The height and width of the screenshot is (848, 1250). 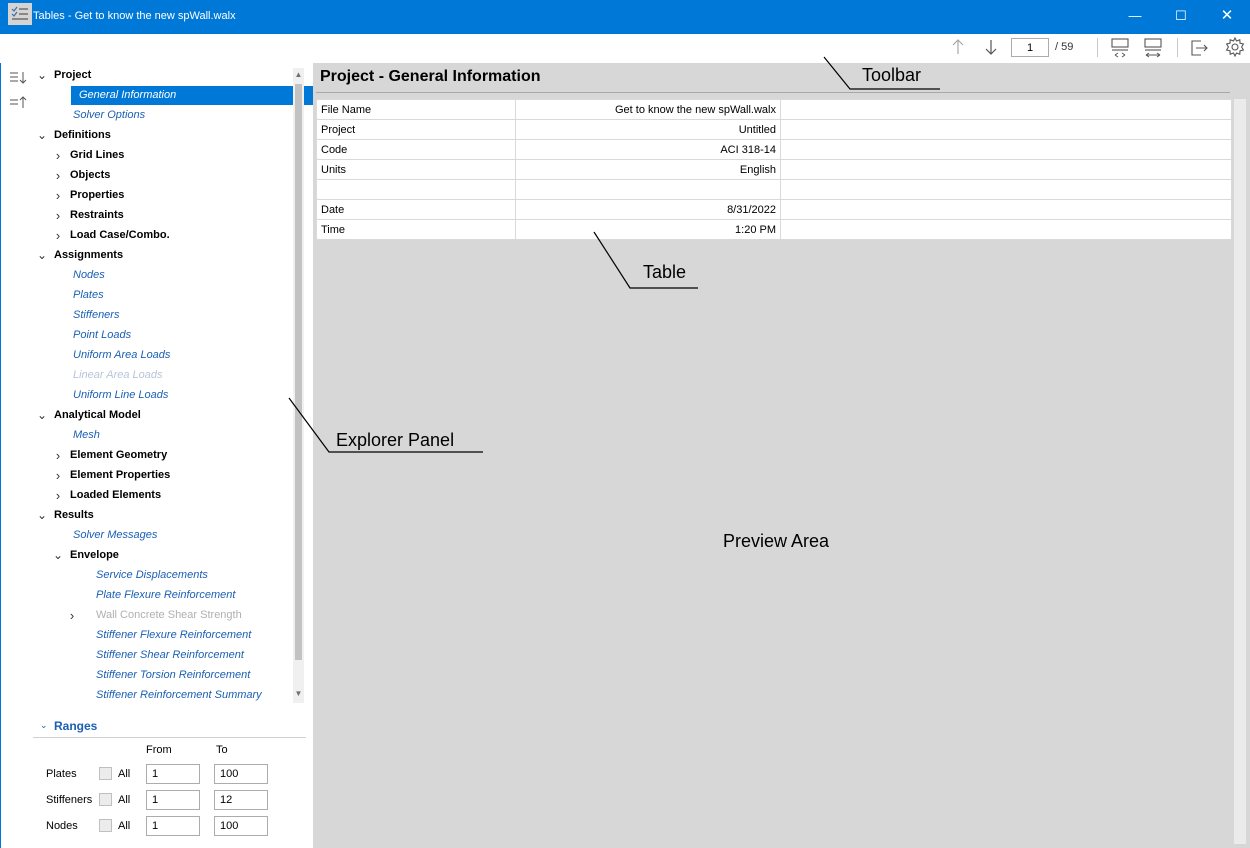 What do you see at coordinates (159, 750) in the screenshot?
I see `ranges-from-header: From` at bounding box center [159, 750].